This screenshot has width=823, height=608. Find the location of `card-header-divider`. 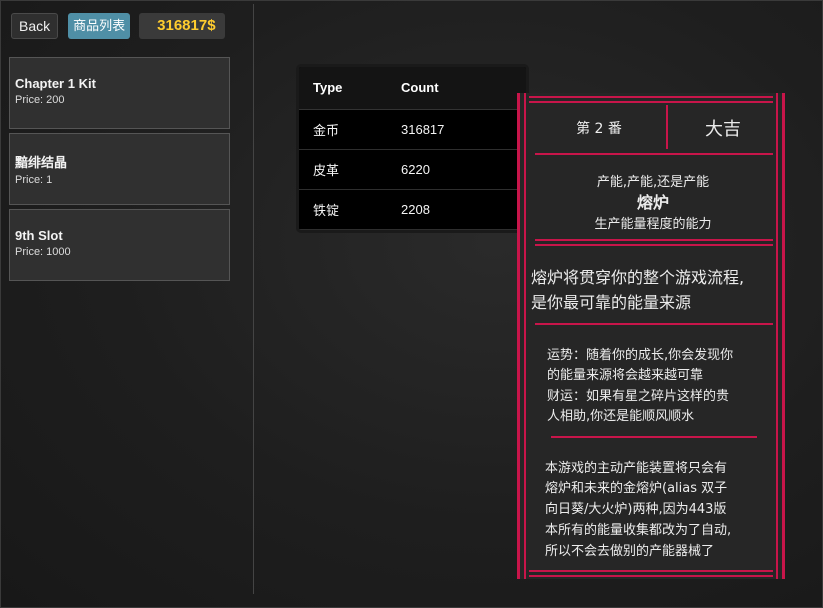

card-header-divider is located at coordinates (667, 127).